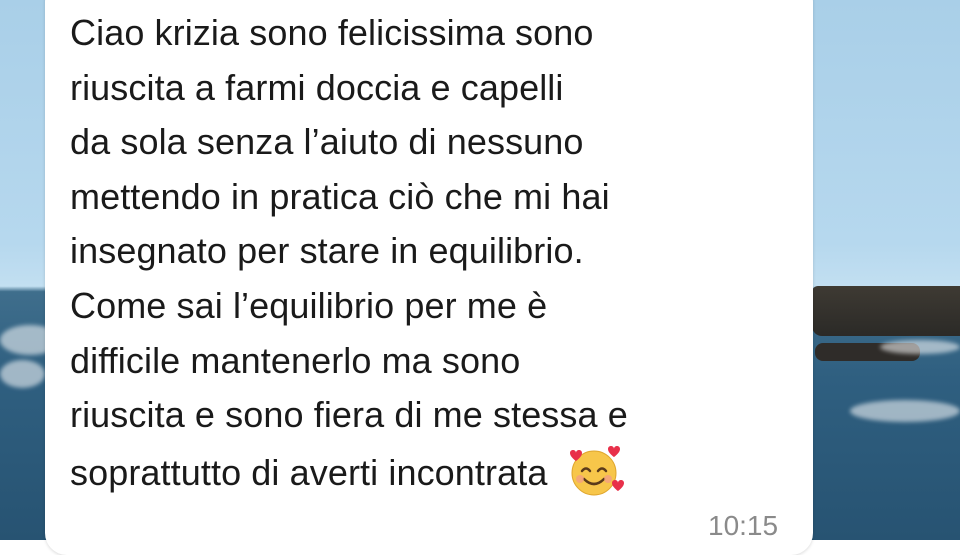  I want to click on message-last-line: soprattutto di averti incontrata, so click(430, 472).